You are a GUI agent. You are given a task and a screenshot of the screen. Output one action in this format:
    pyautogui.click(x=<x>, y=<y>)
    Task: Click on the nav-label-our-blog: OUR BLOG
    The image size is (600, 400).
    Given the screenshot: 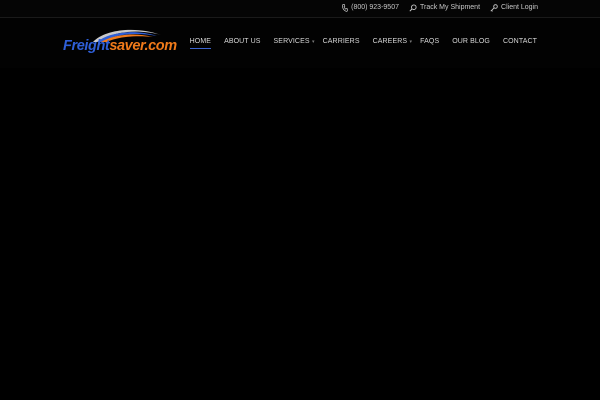 What is the action you would take?
    pyautogui.click(x=471, y=41)
    